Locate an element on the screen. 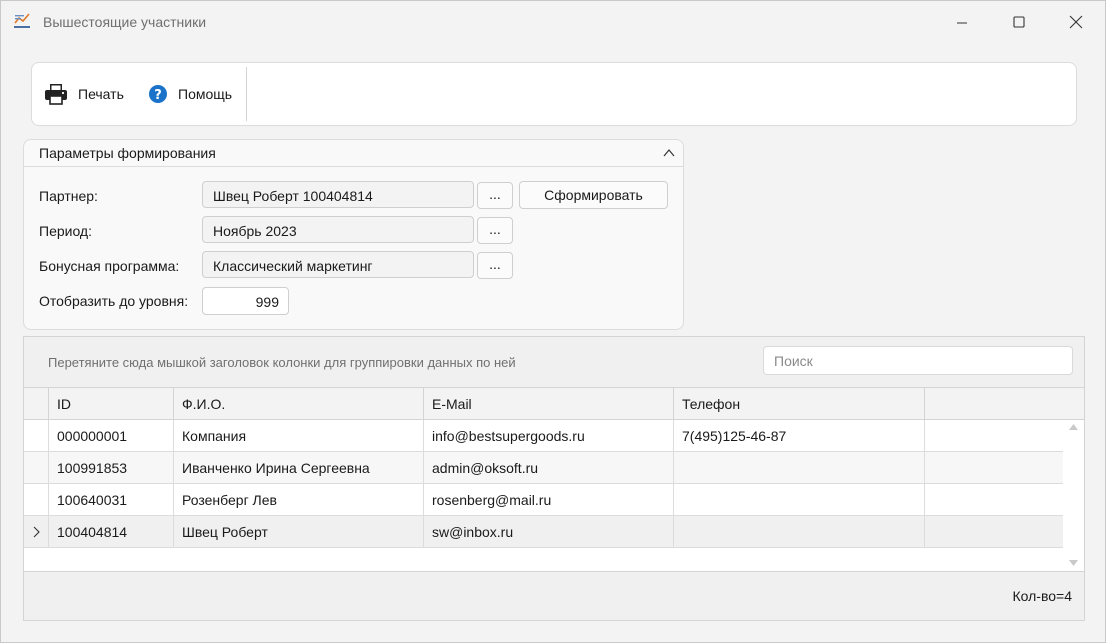 The image size is (1106, 643). window-title: Вышестоящие участники is located at coordinates (125, 22).